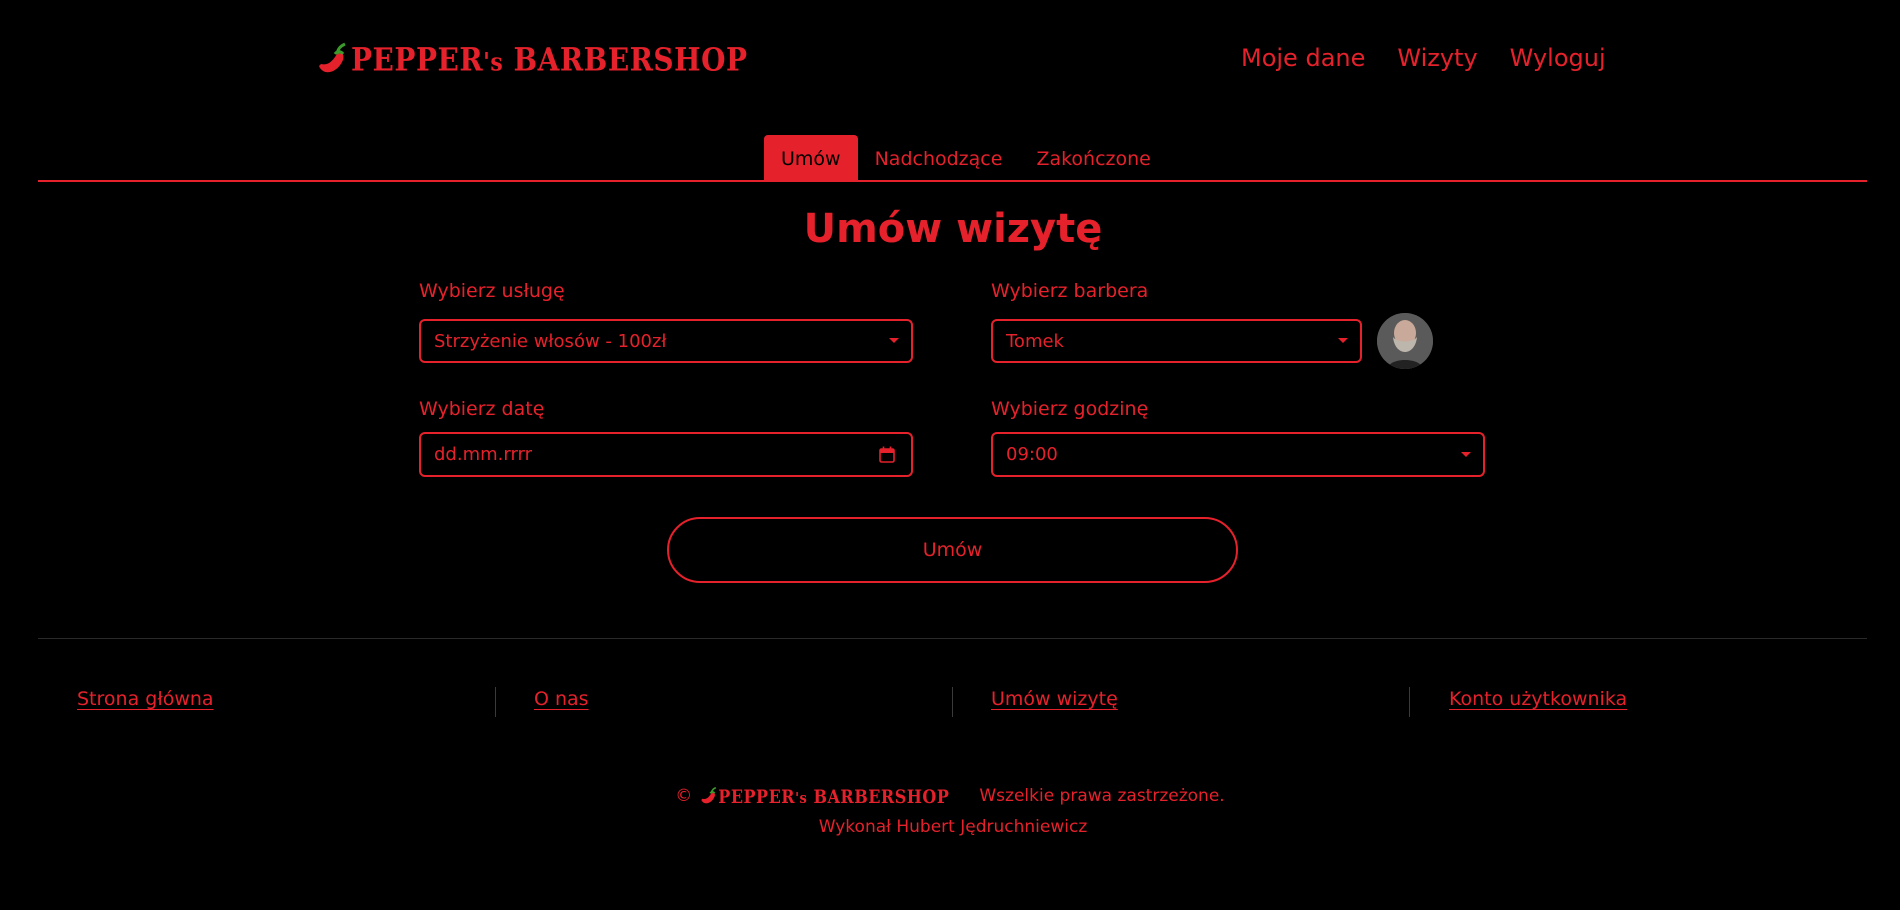  Describe the element at coordinates (953, 229) in the screenshot. I see `page-title: Umów wizytę` at that location.